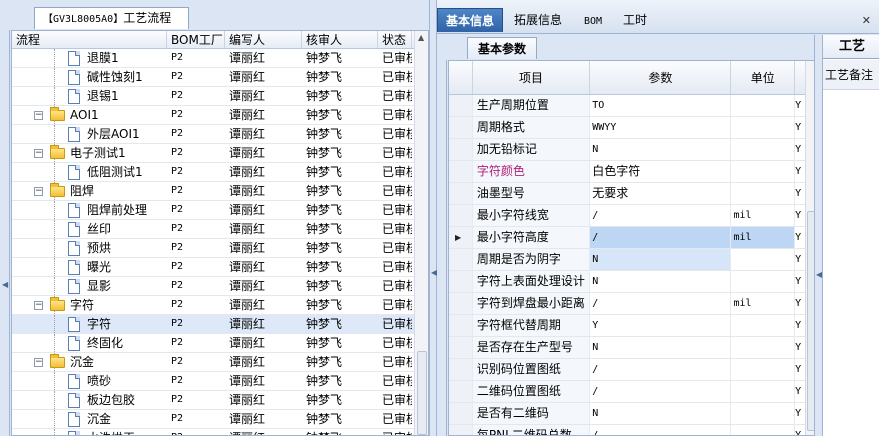 Image resolution: width=879 pixels, height=436 pixels. Describe the element at coordinates (220, 286) in the screenshot. I see `tree-row: 显影 P2 谭丽红 钟梦飞 已审核` at that location.